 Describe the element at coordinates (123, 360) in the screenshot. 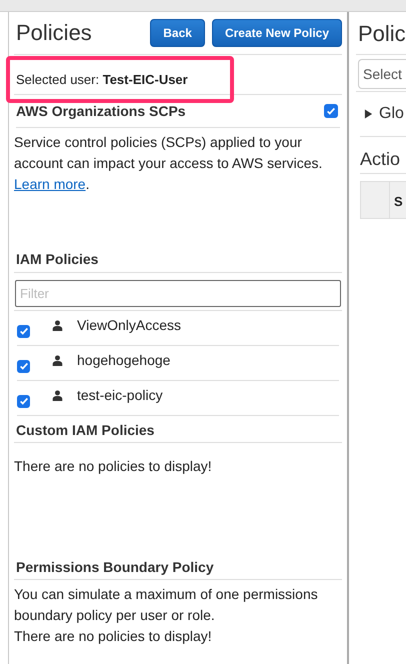

I see `policy-name: hogehogehoge` at that location.